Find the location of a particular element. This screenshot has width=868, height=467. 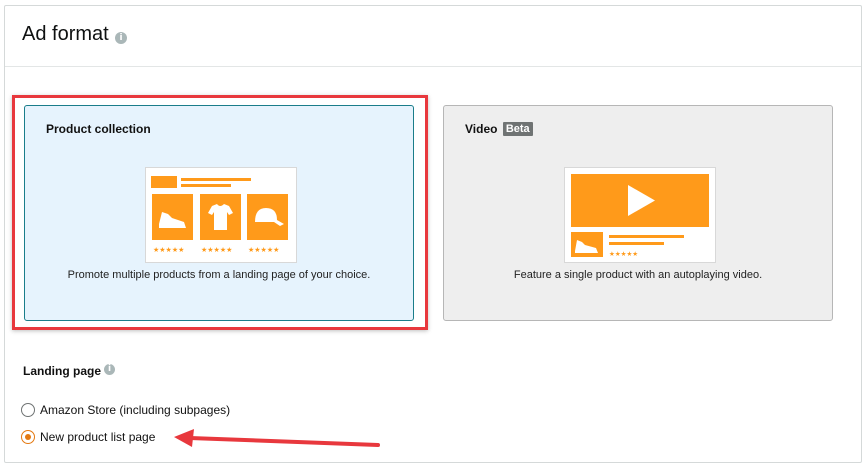

card-title: Video Beta is located at coordinates (499, 129).